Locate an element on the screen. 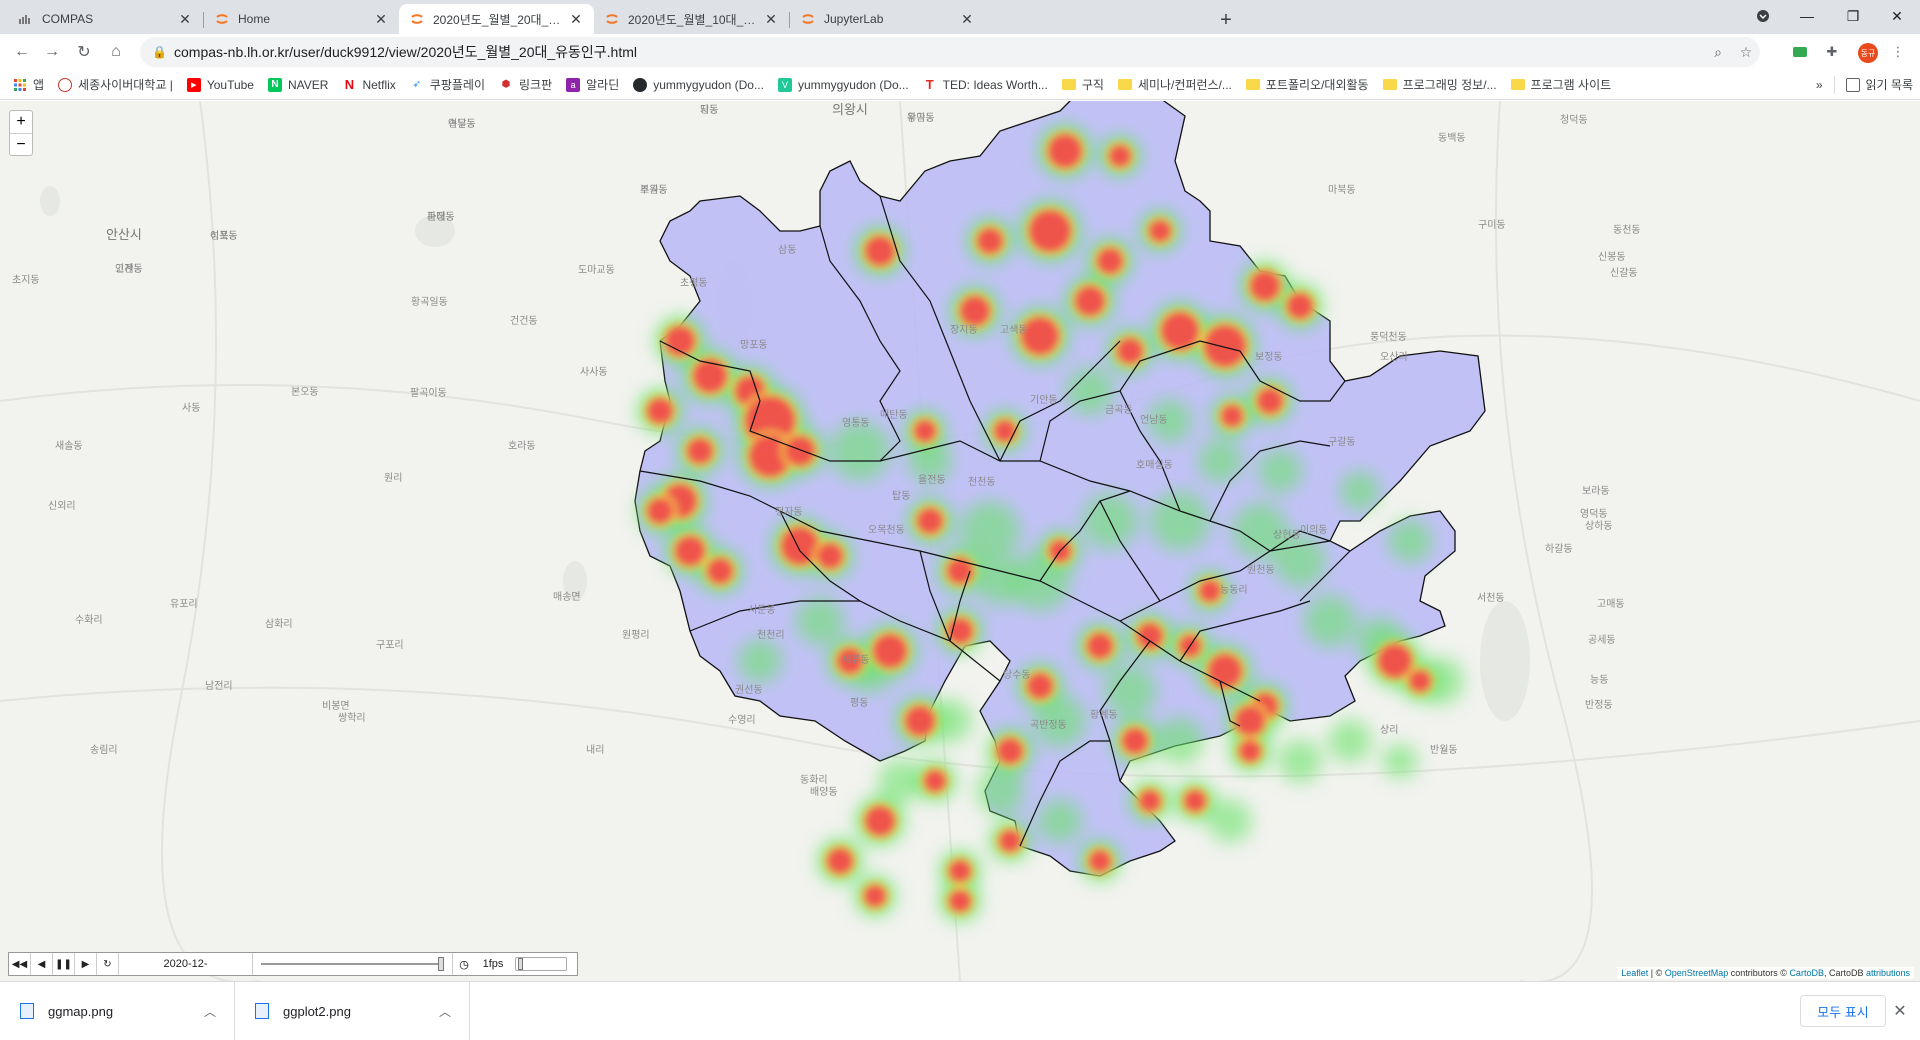 The width and height of the screenshot is (1920, 1040). bookmark-apps: 앱 is located at coordinates (28, 85).